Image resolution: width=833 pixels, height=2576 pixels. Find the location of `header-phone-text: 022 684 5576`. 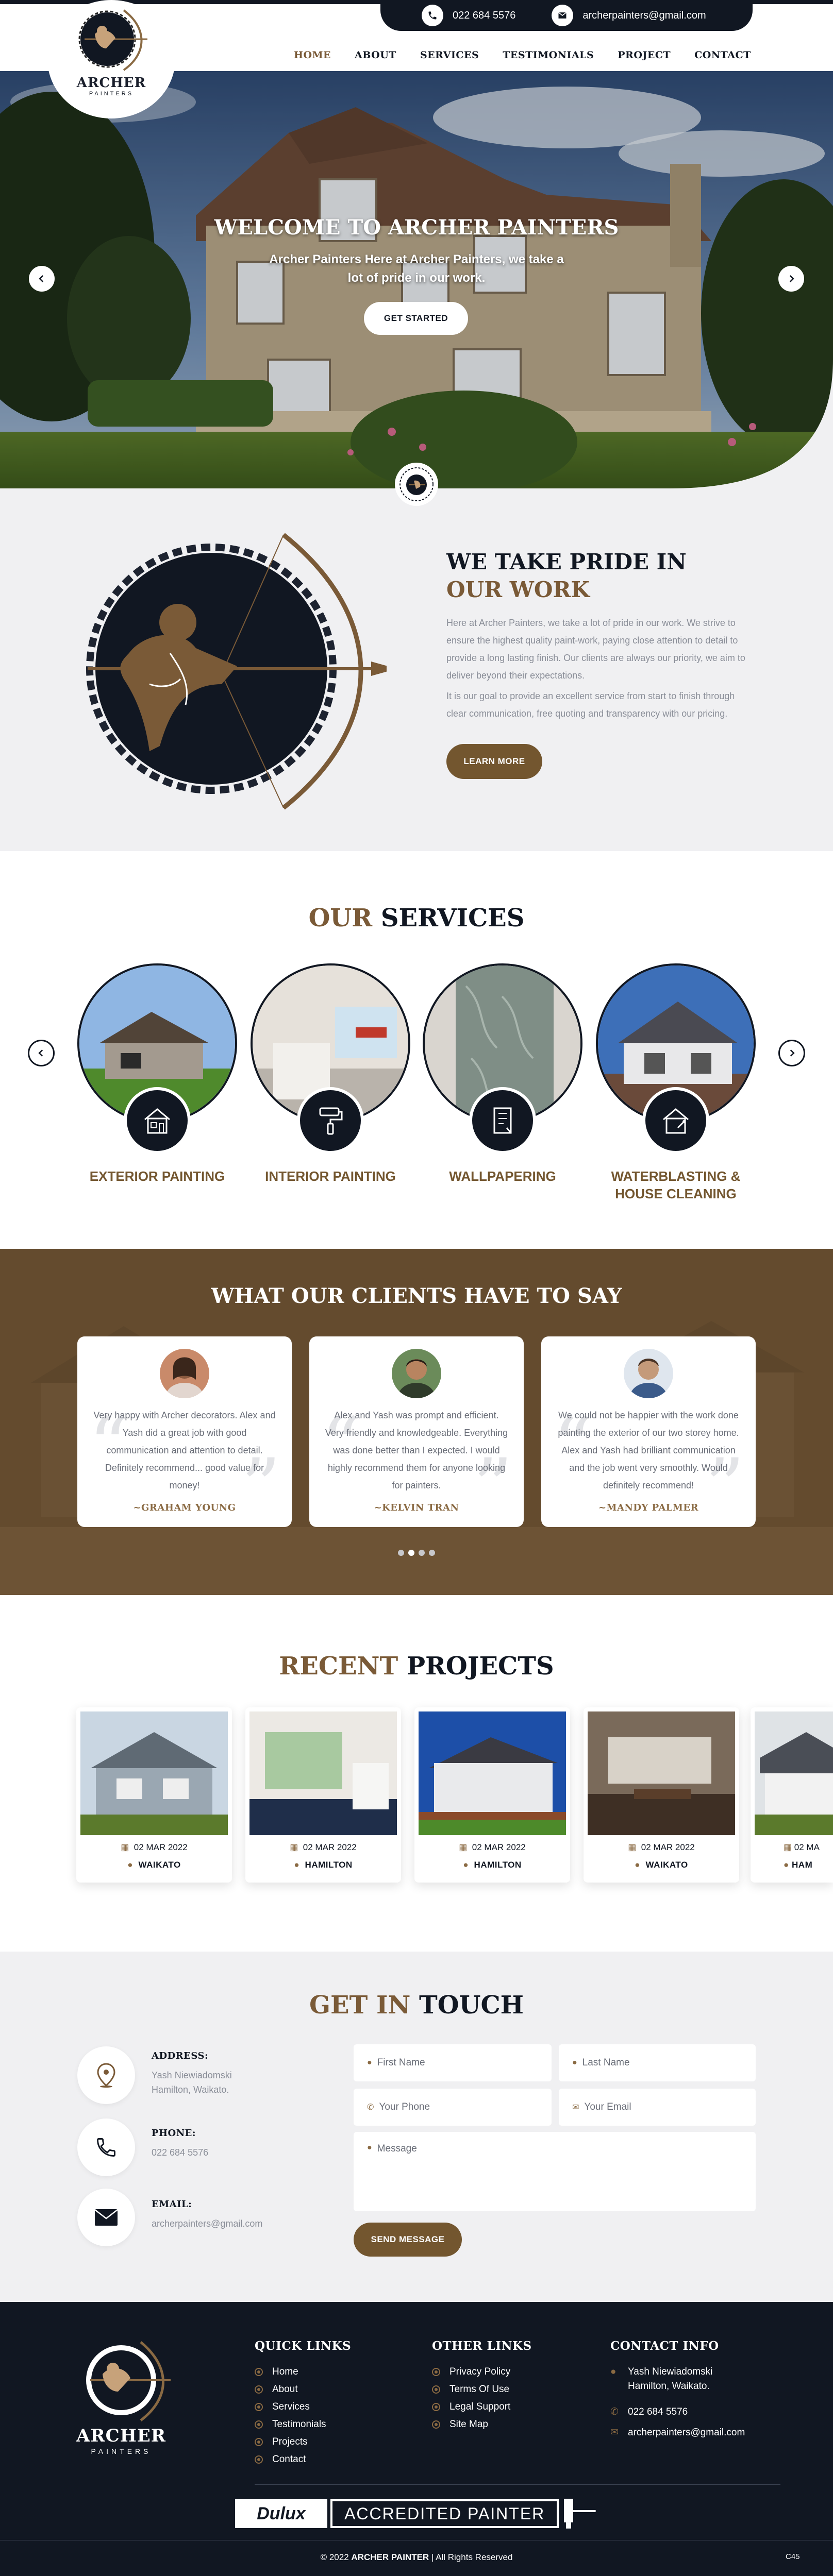

header-phone-text: 022 684 5576 is located at coordinates (484, 15).